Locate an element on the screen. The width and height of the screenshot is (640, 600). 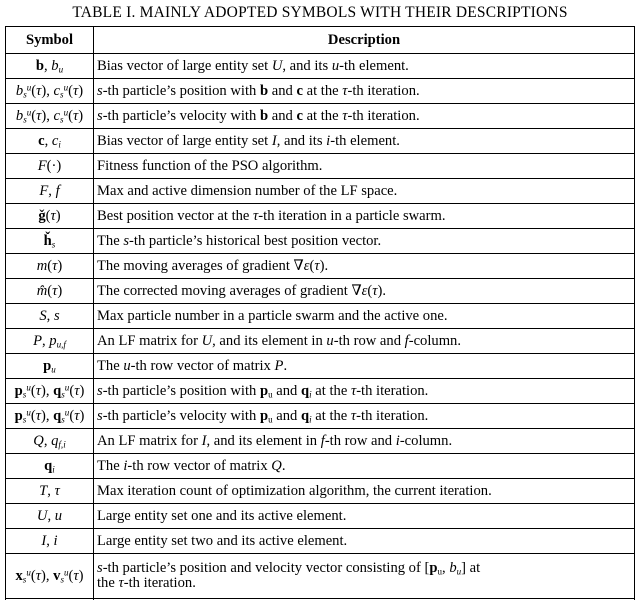
table-header: Symbol Description is located at coordinates (320, 40).